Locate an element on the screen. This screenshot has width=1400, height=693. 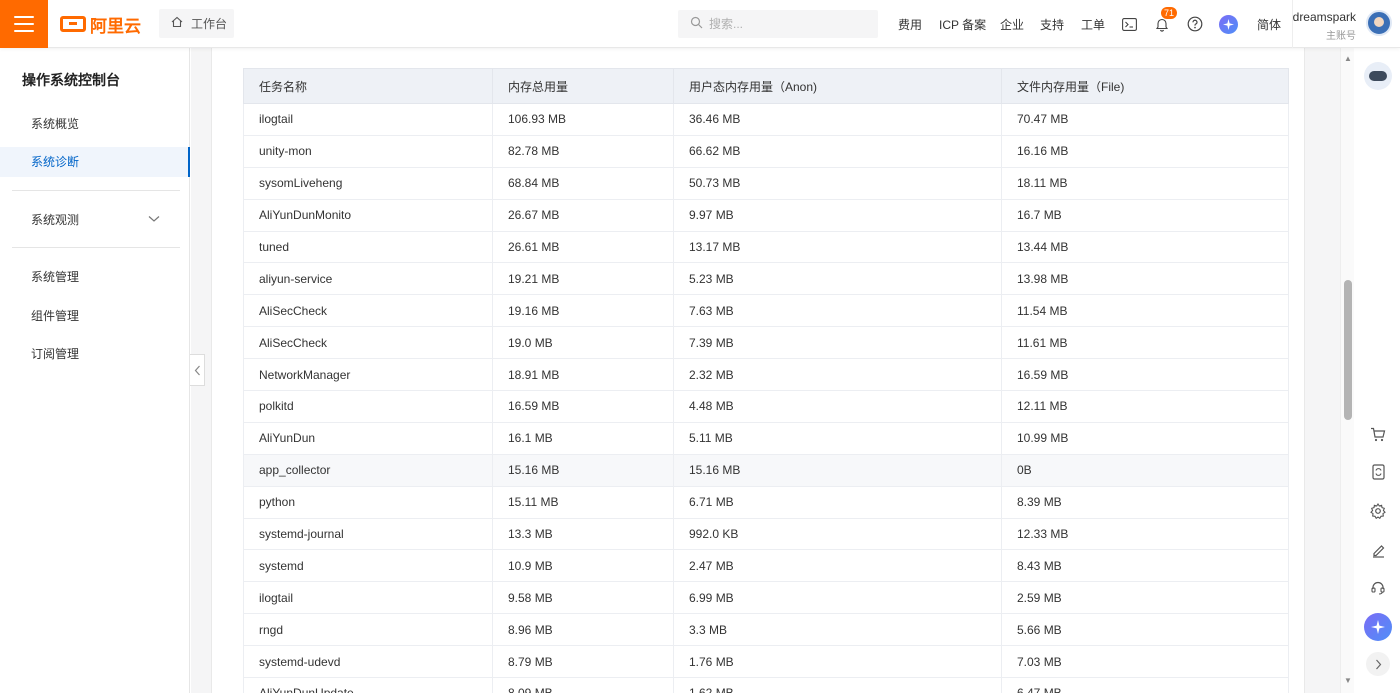
scrollbar-thumb is located at coordinates (1348, 350).